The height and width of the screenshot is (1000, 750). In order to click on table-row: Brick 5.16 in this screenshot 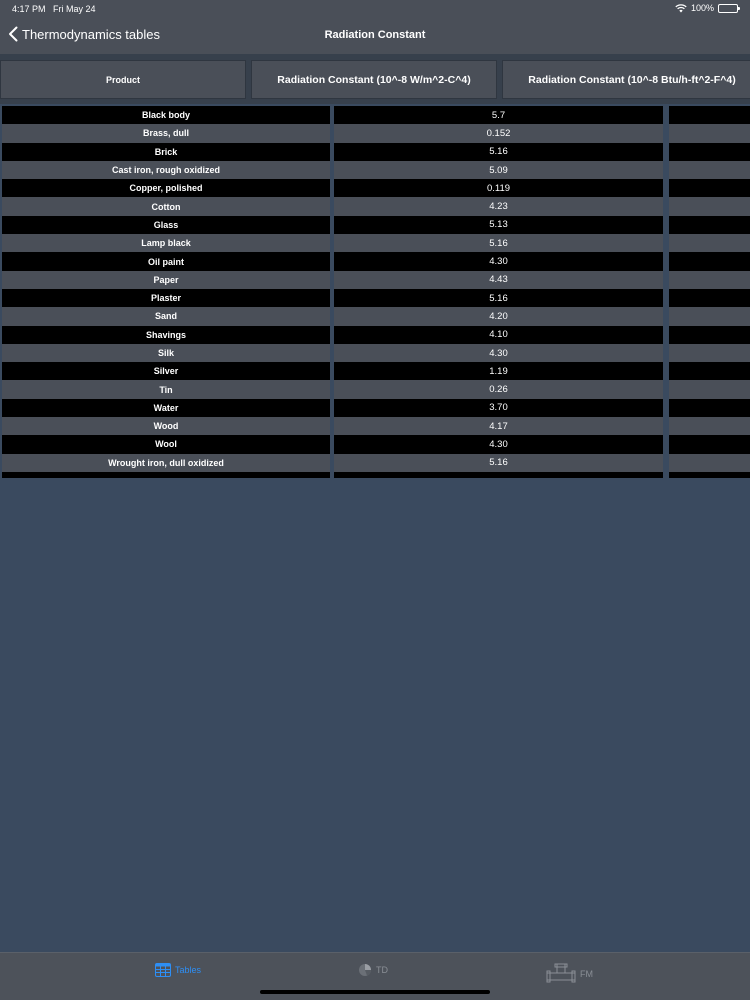, I will do `click(375, 151)`.